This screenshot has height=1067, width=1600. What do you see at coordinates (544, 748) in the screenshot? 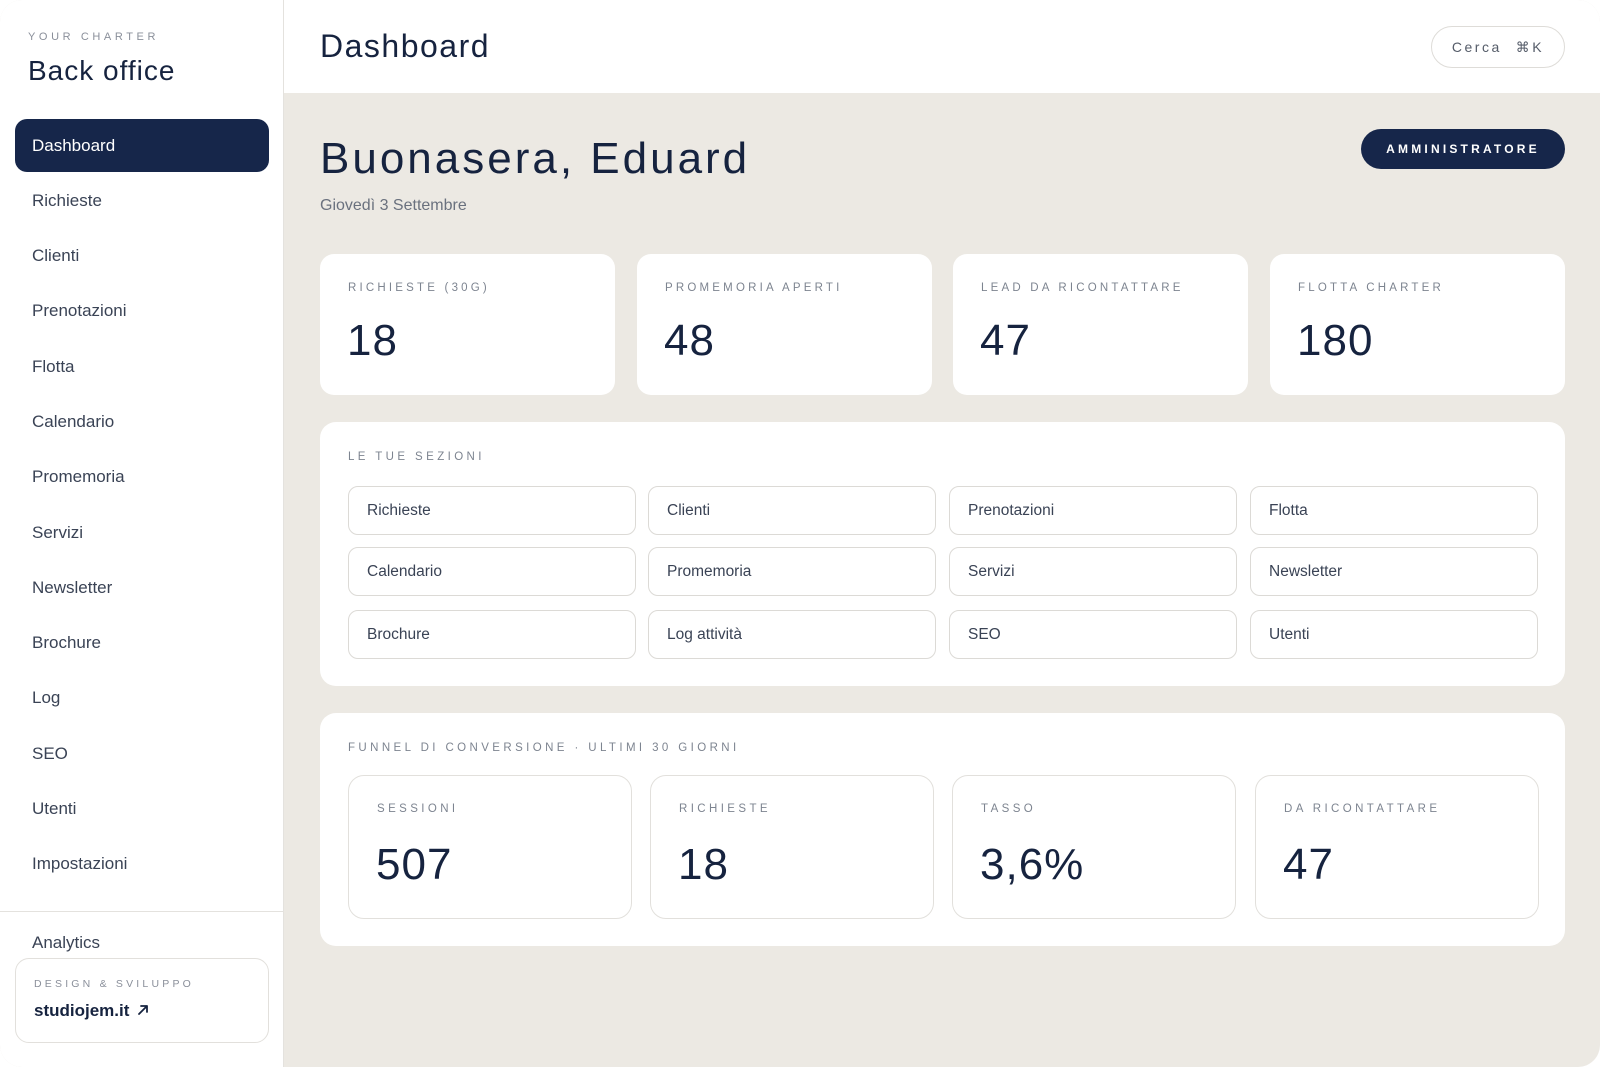
I see `funnel-title: FUNNEL DI CONVERSIONE · ULTIMI 30 GIORNI` at bounding box center [544, 748].